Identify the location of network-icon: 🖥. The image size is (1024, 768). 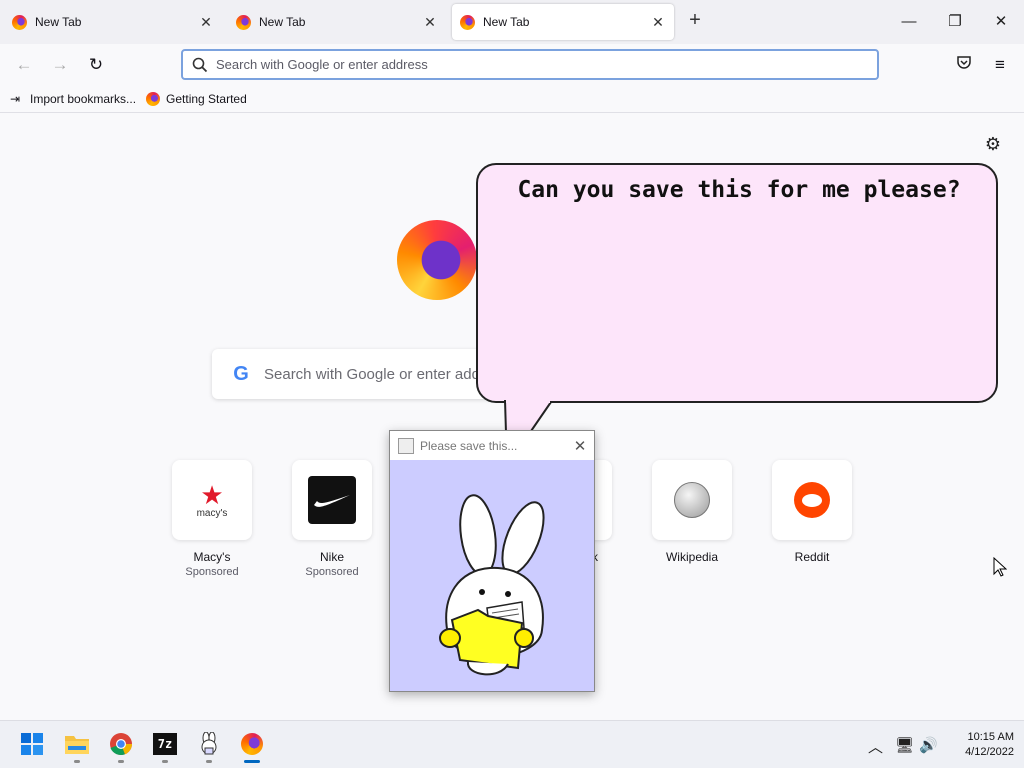
(904, 745).